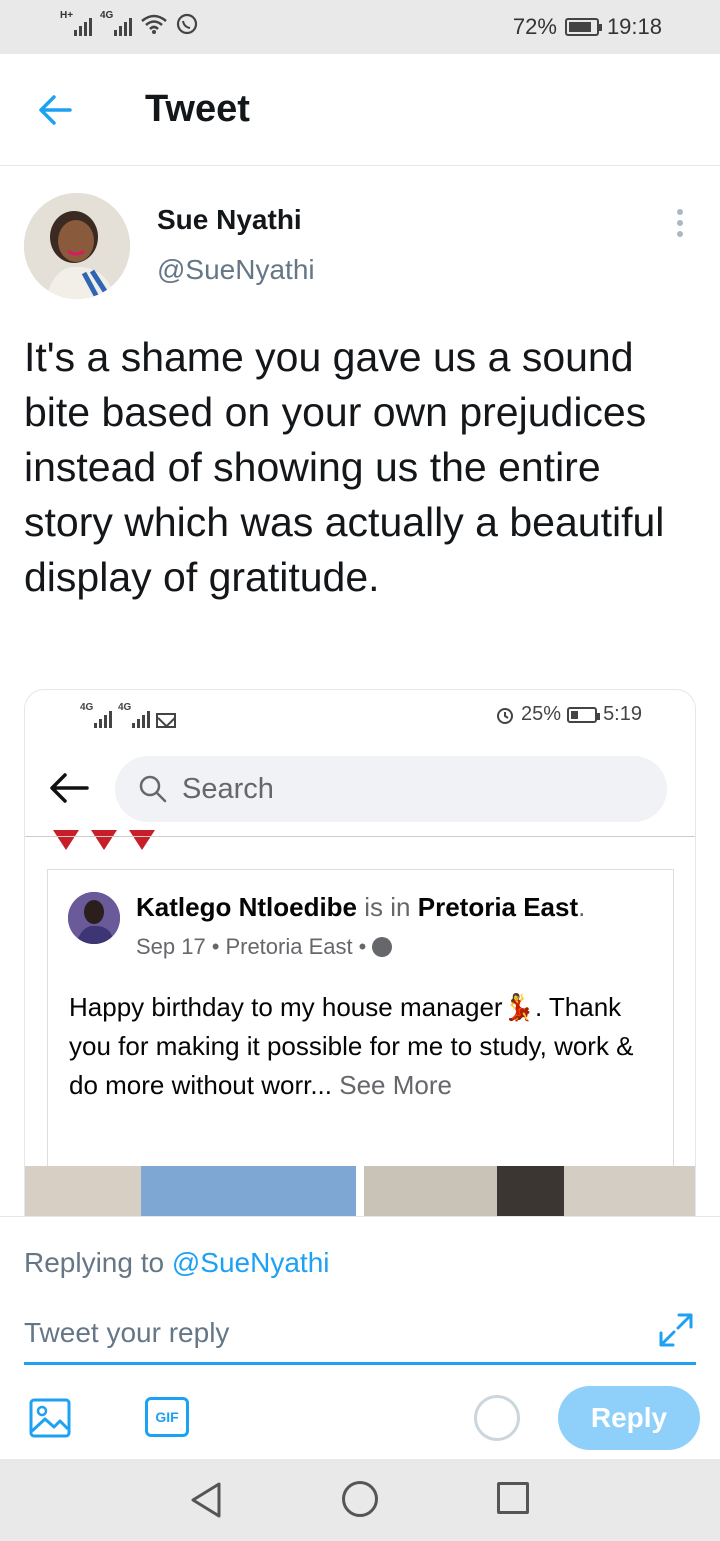  What do you see at coordinates (206, 1500) in the screenshot?
I see `nav-back-icon` at bounding box center [206, 1500].